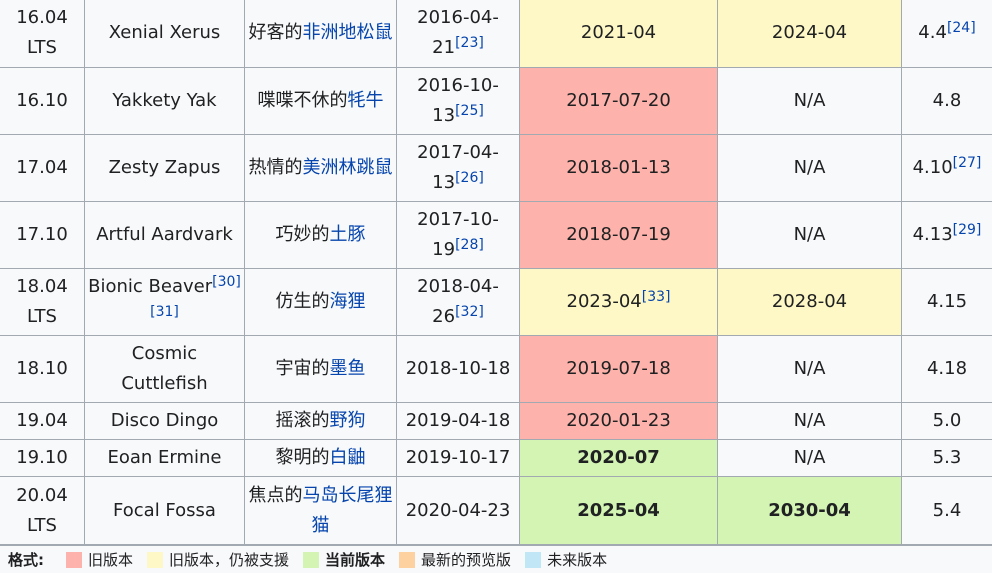 The height and width of the screenshot is (573, 992). What do you see at coordinates (164, 421) in the screenshot?
I see `codename-cell: Disco Dingo` at bounding box center [164, 421].